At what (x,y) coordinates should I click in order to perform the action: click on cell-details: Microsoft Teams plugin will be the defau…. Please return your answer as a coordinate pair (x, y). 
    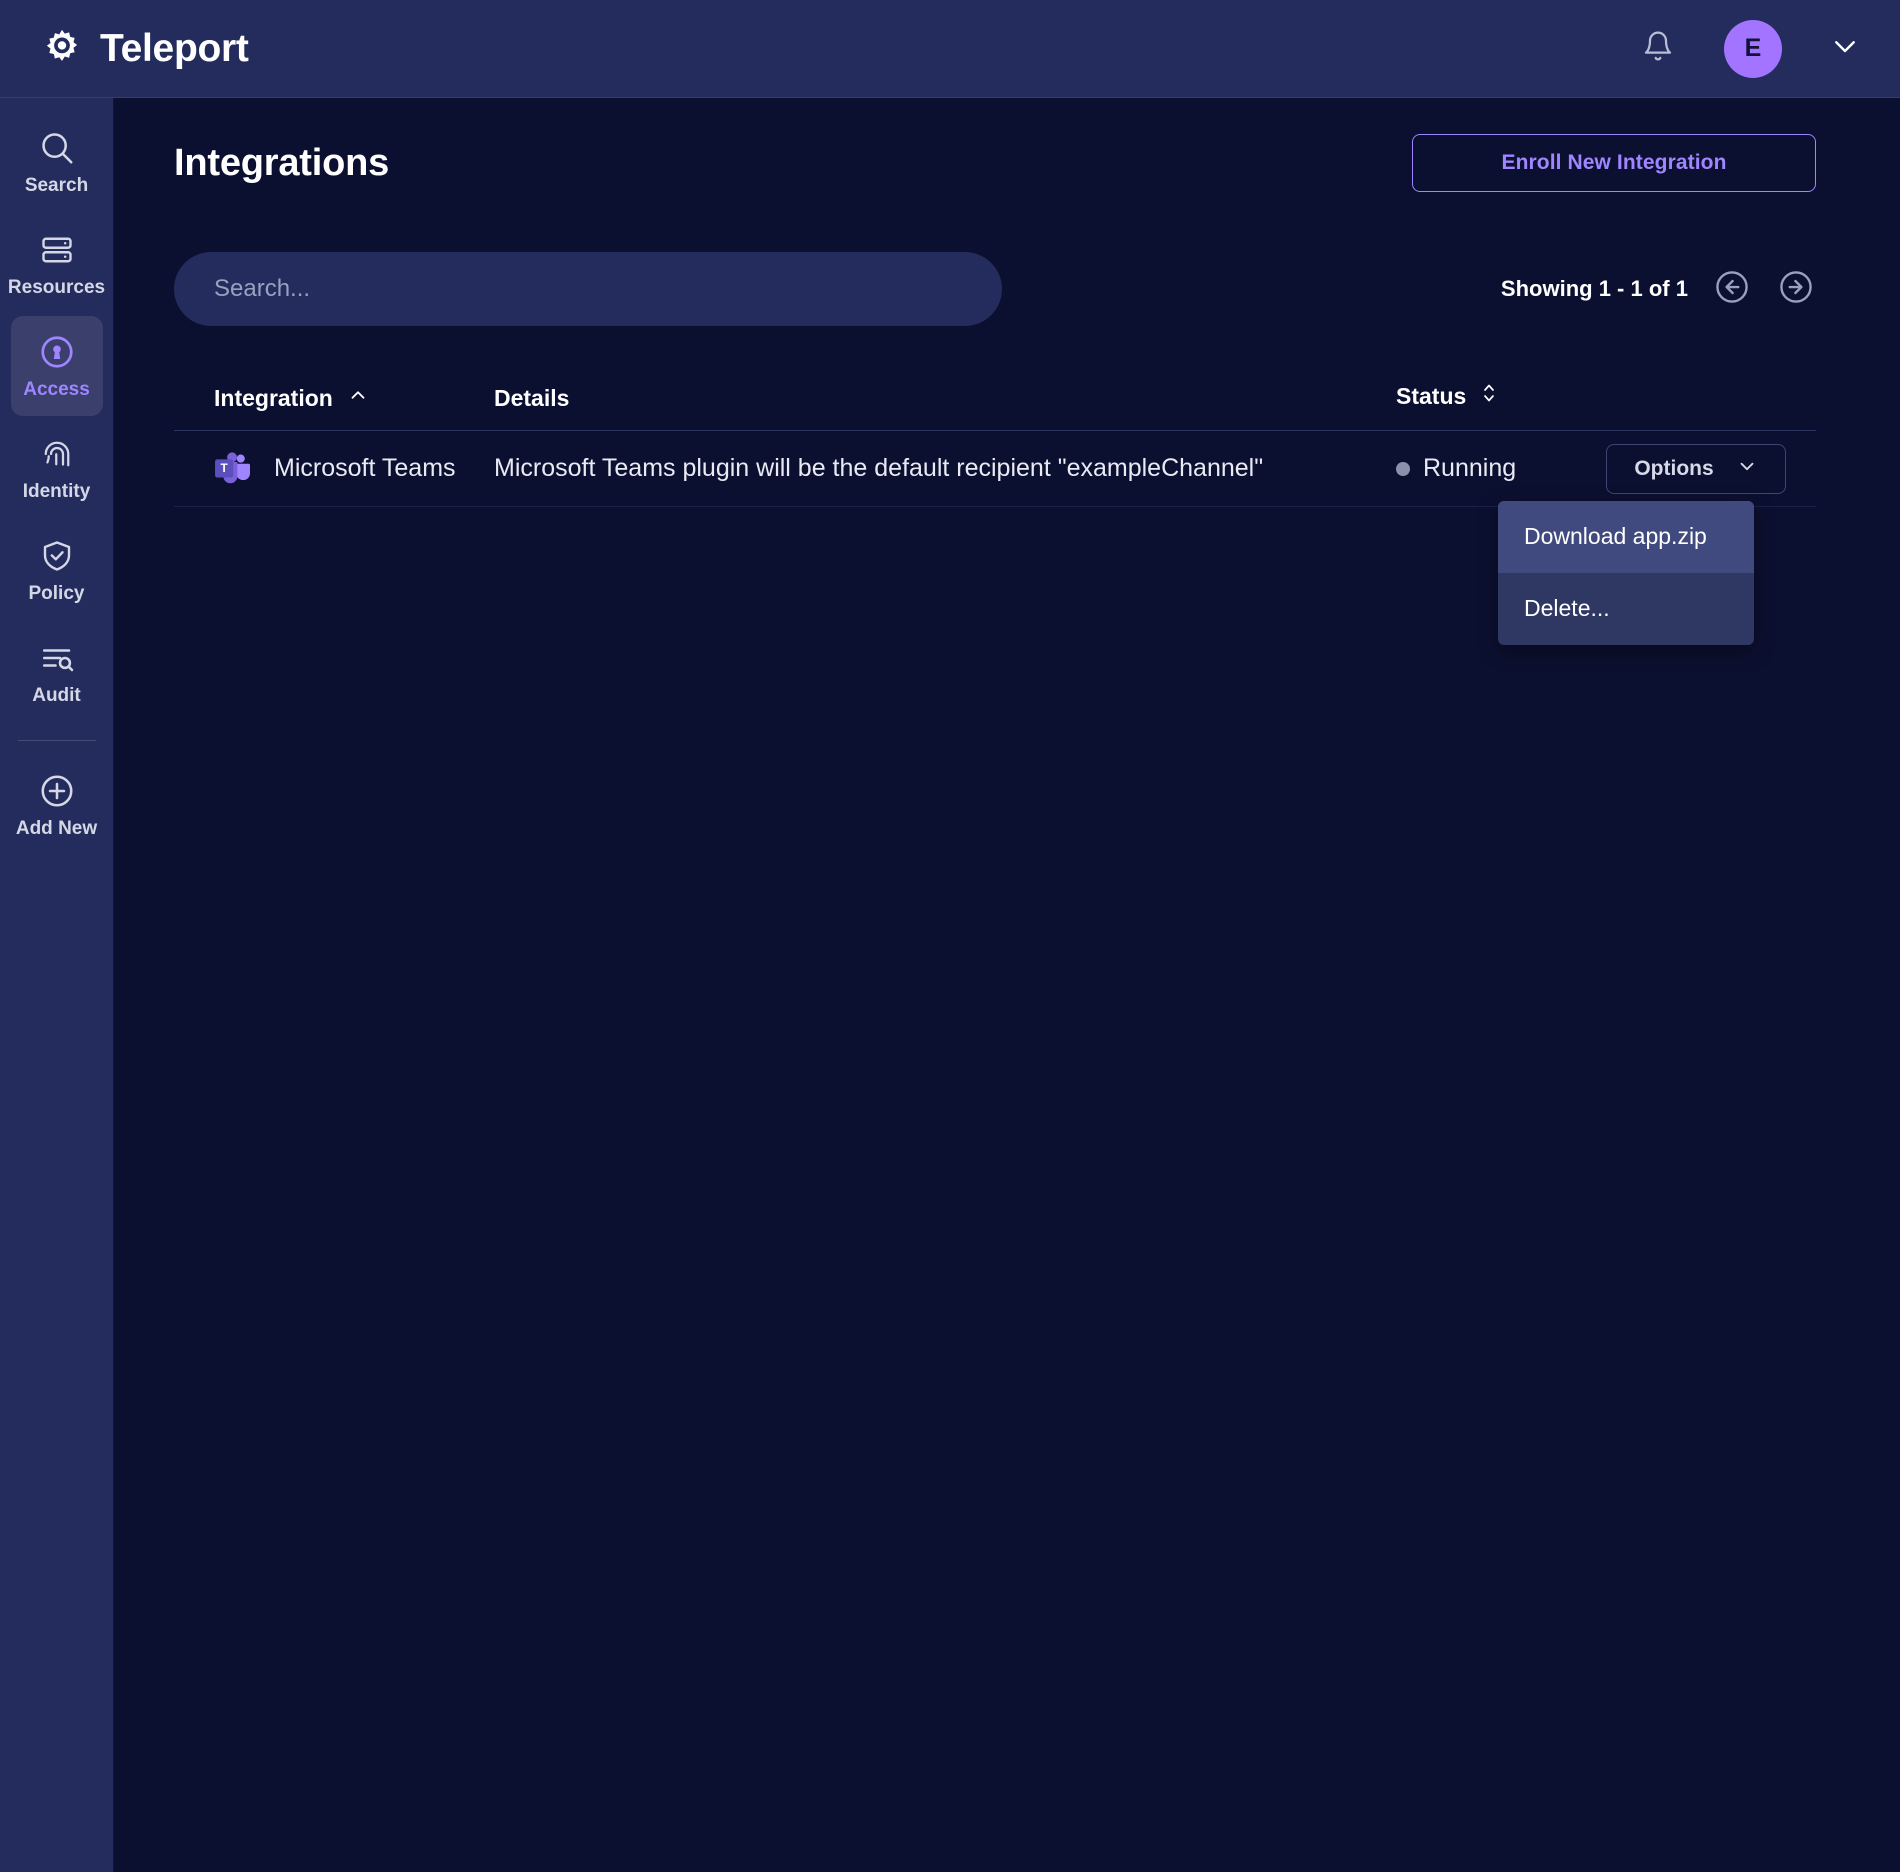
    Looking at the image, I should click on (945, 468).